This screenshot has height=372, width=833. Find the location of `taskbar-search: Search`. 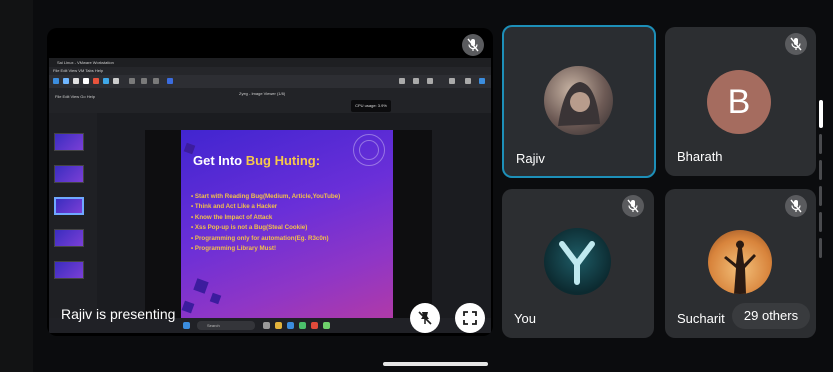

taskbar-search: Search is located at coordinates (226, 325).